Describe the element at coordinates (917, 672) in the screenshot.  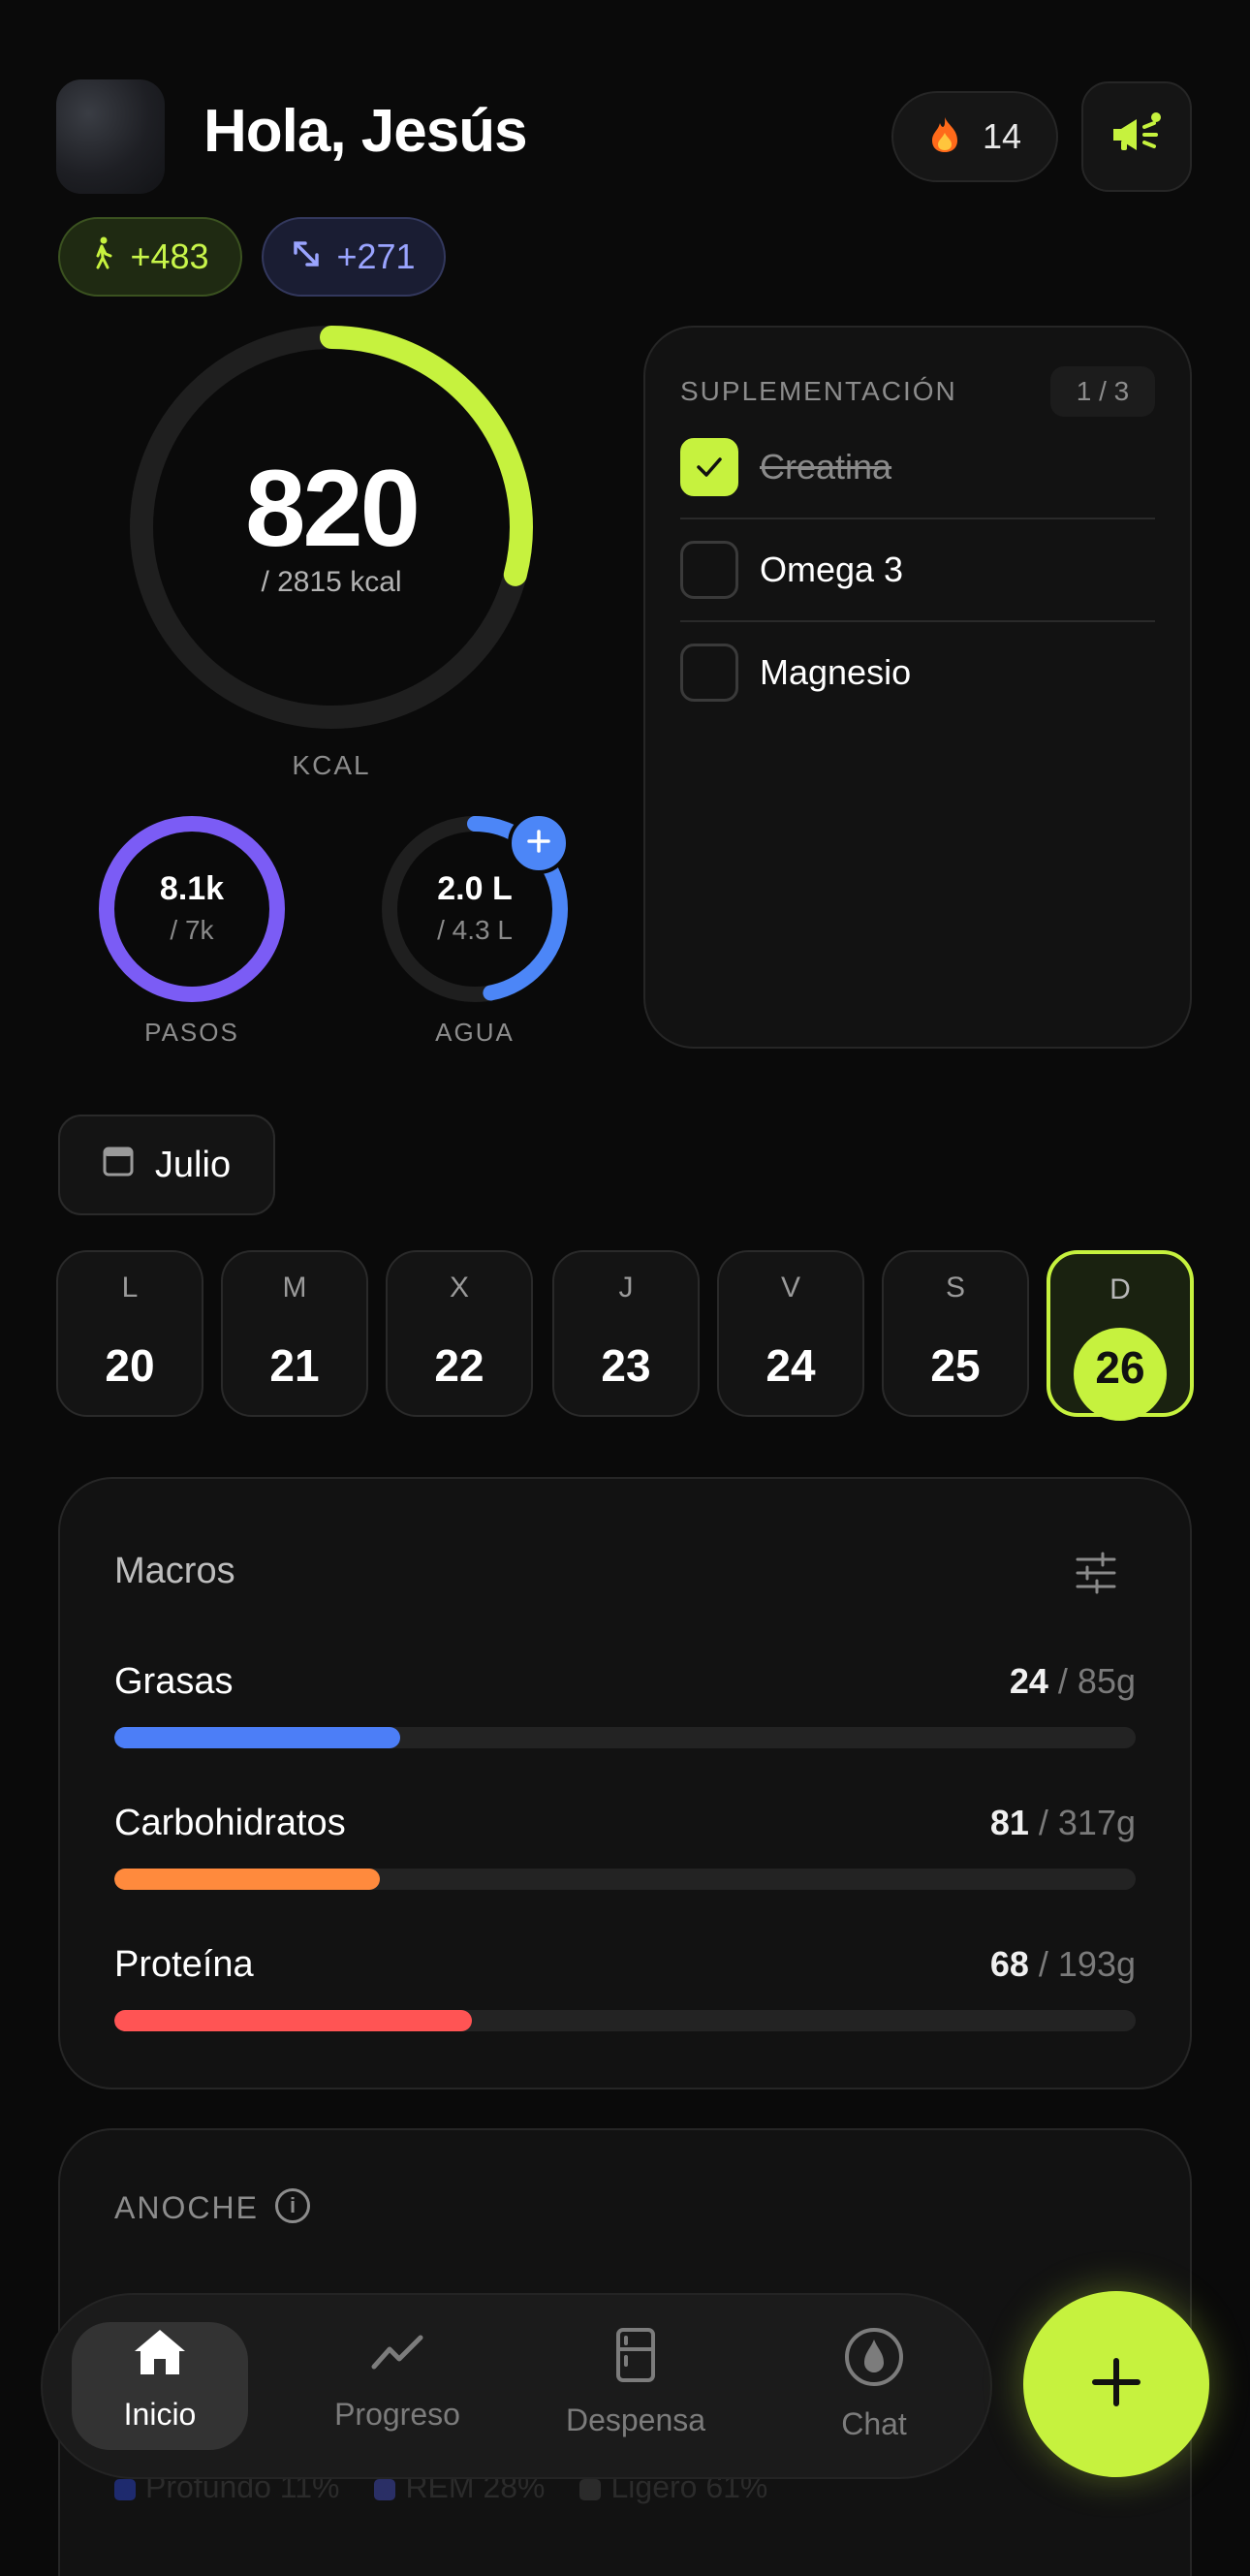
I see `supplement-item-magnesio: Magnesio` at that location.